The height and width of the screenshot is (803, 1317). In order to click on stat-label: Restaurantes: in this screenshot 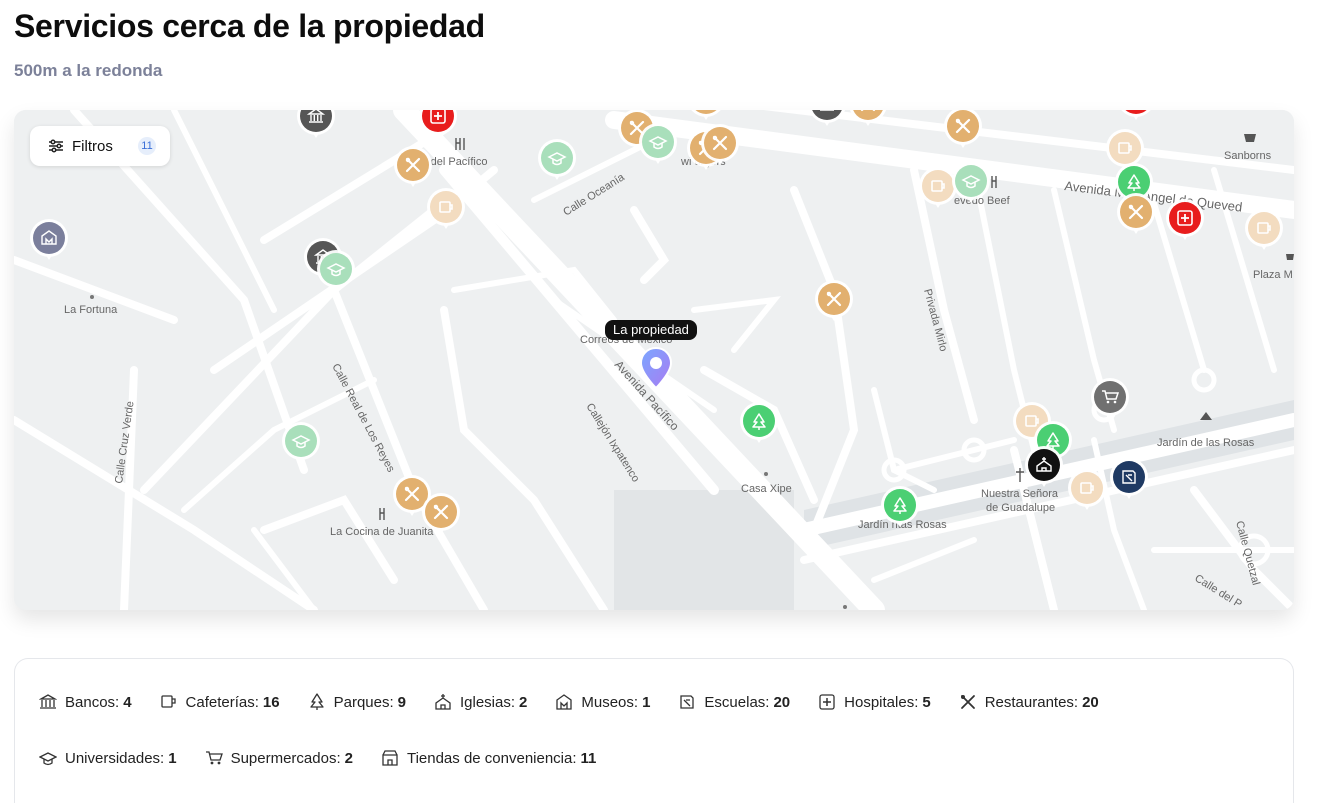, I will do `click(1031, 702)`.